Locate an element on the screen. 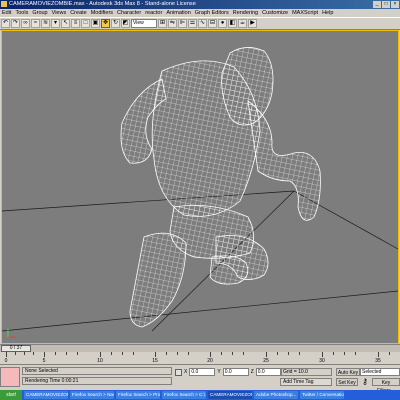 This screenshot has width=400, height=400. curve-editor-icon: ∿ is located at coordinates (202, 23).